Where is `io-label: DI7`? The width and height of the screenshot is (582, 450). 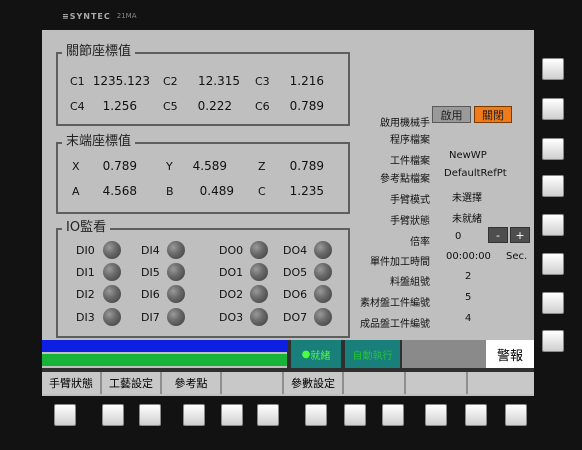
io-label: DI7 is located at coordinates (150, 317).